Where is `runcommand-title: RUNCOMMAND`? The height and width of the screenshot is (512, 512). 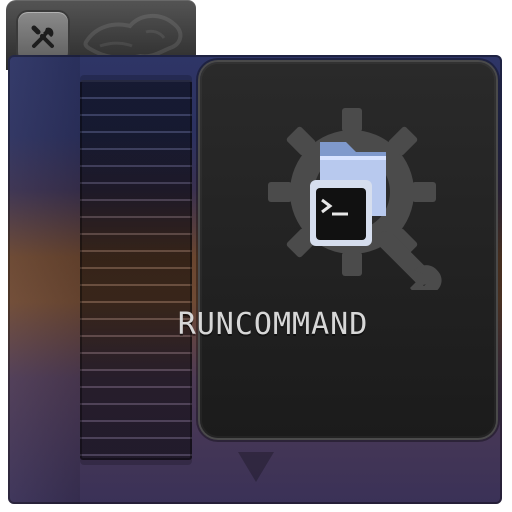 runcommand-title: RUNCOMMAND is located at coordinates (273, 324).